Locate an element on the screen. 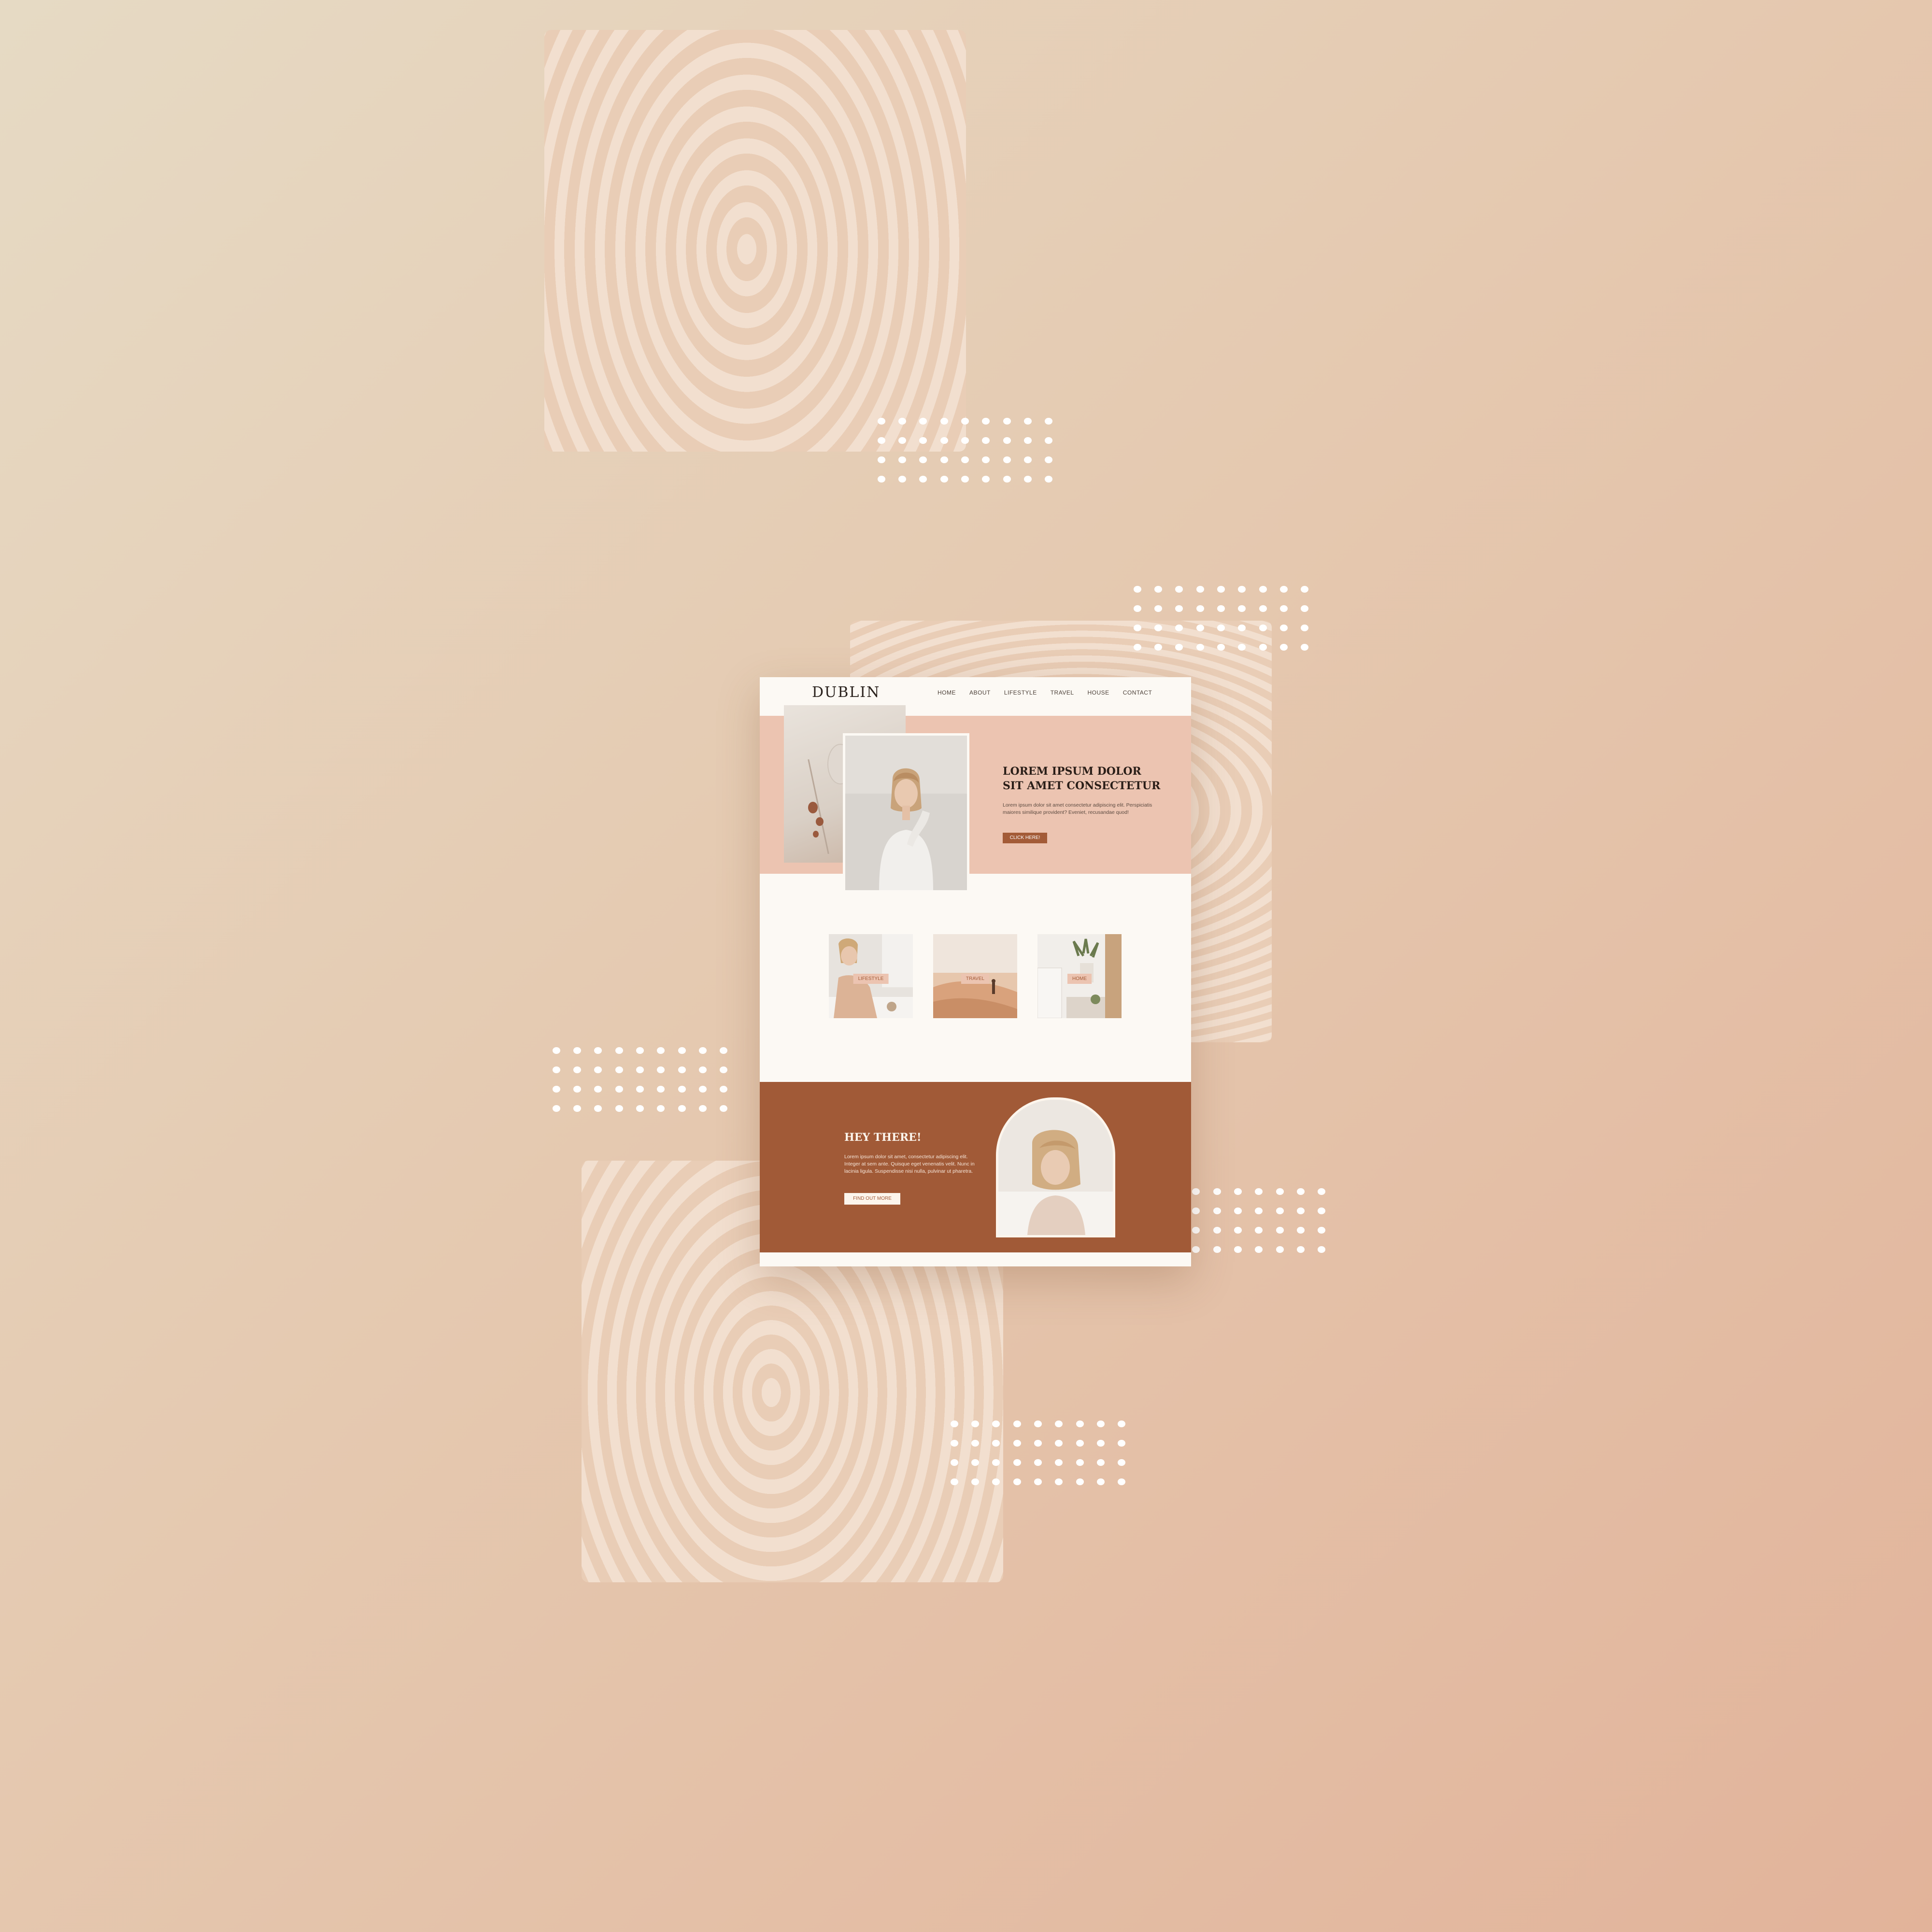  site-logo: DUBLIN is located at coordinates (846, 692).